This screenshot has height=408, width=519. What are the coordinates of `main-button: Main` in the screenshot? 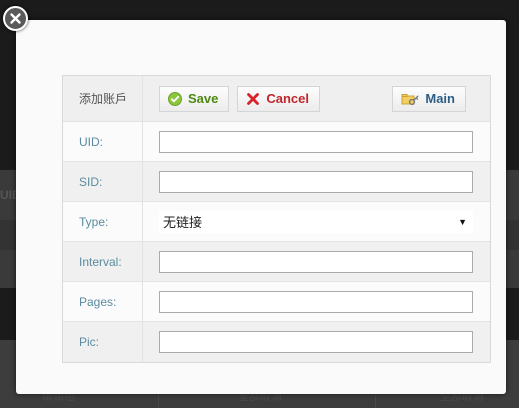 It's located at (429, 98).